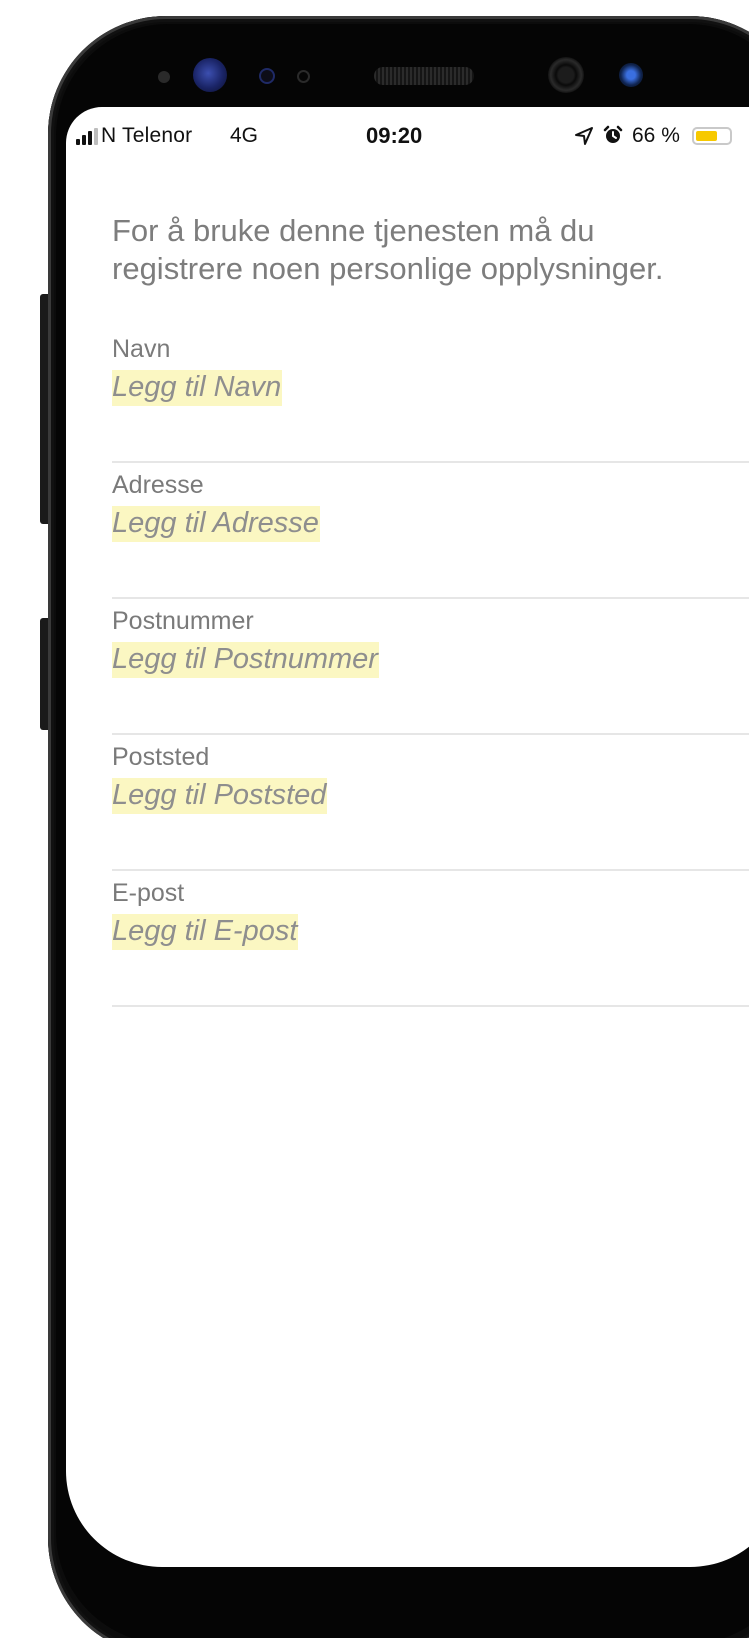  I want to click on field-row-adresse: Adresse Legg til Adresse, so click(430, 531).